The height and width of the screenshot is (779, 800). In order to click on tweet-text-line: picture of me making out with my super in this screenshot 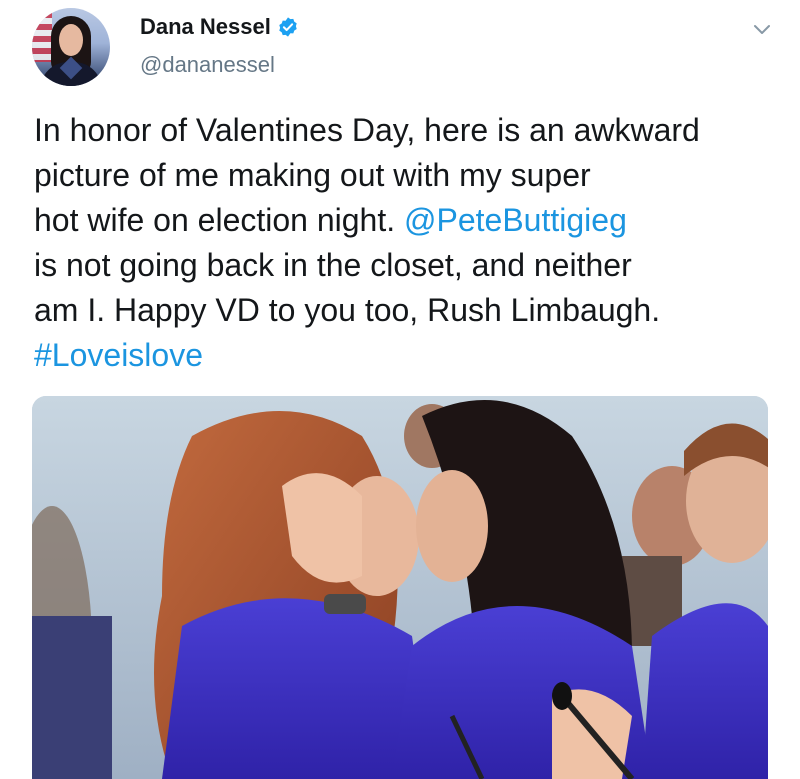, I will do `click(404, 175)`.